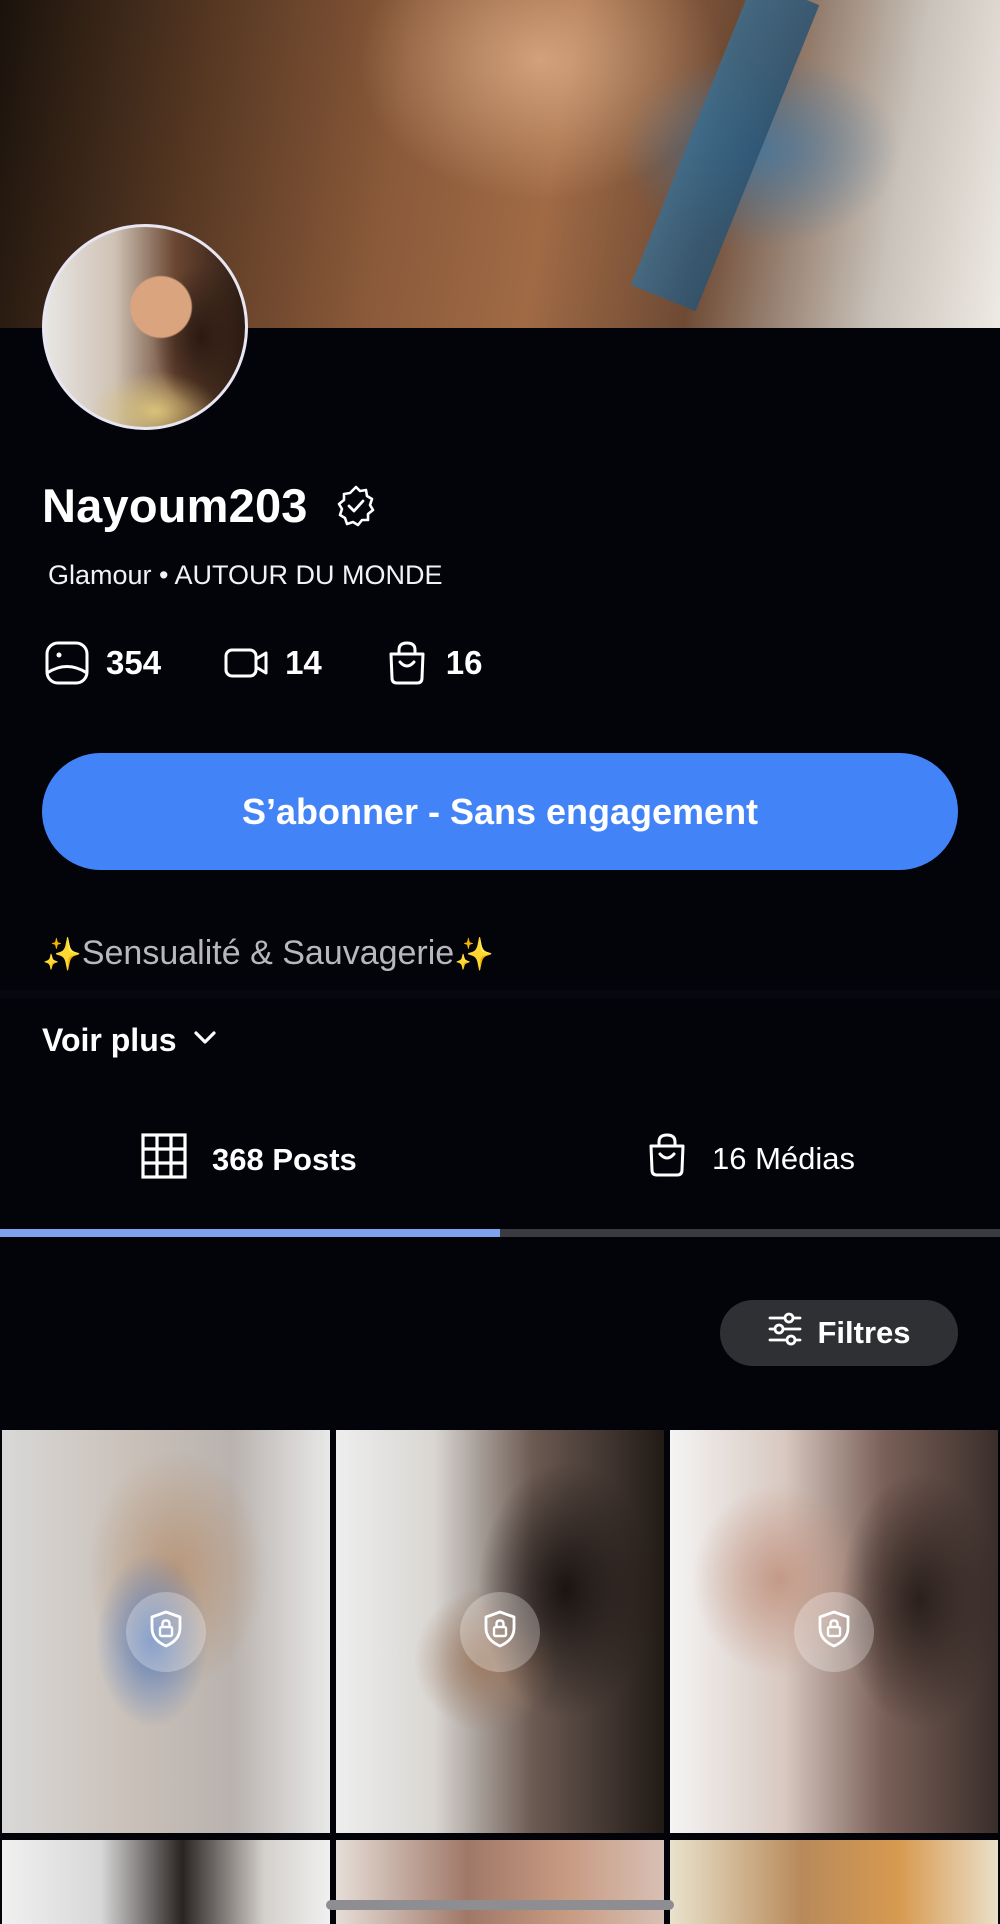  Describe the element at coordinates (102, 663) in the screenshot. I see `stat-photos: 354` at that location.